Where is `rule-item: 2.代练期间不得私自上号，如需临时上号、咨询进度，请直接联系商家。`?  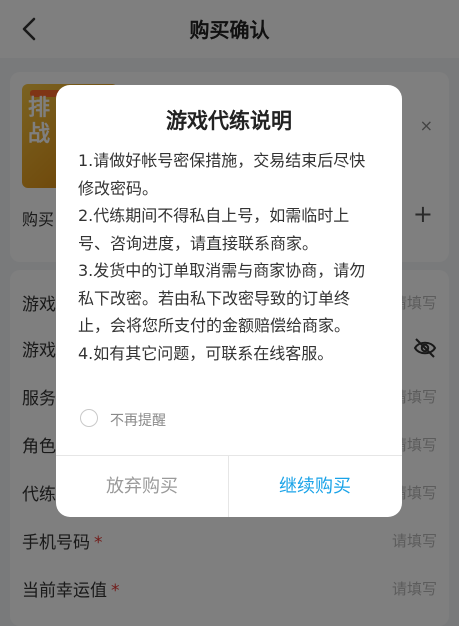
rule-item: 2.代练期间不得私自上号，如需临时上号、咨询进度，请直接联系商家。 is located at coordinates (214, 229).